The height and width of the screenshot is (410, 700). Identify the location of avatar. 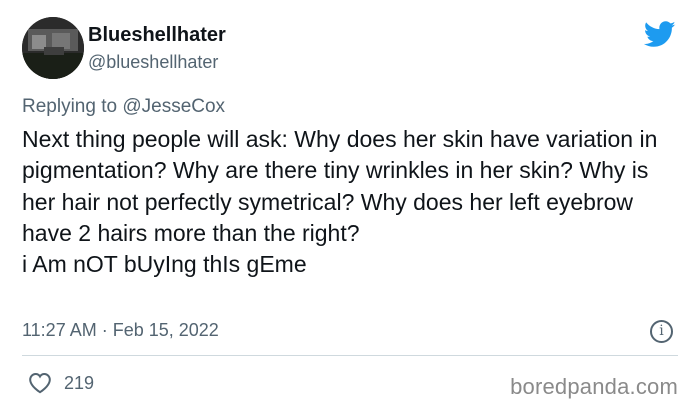
(53, 48).